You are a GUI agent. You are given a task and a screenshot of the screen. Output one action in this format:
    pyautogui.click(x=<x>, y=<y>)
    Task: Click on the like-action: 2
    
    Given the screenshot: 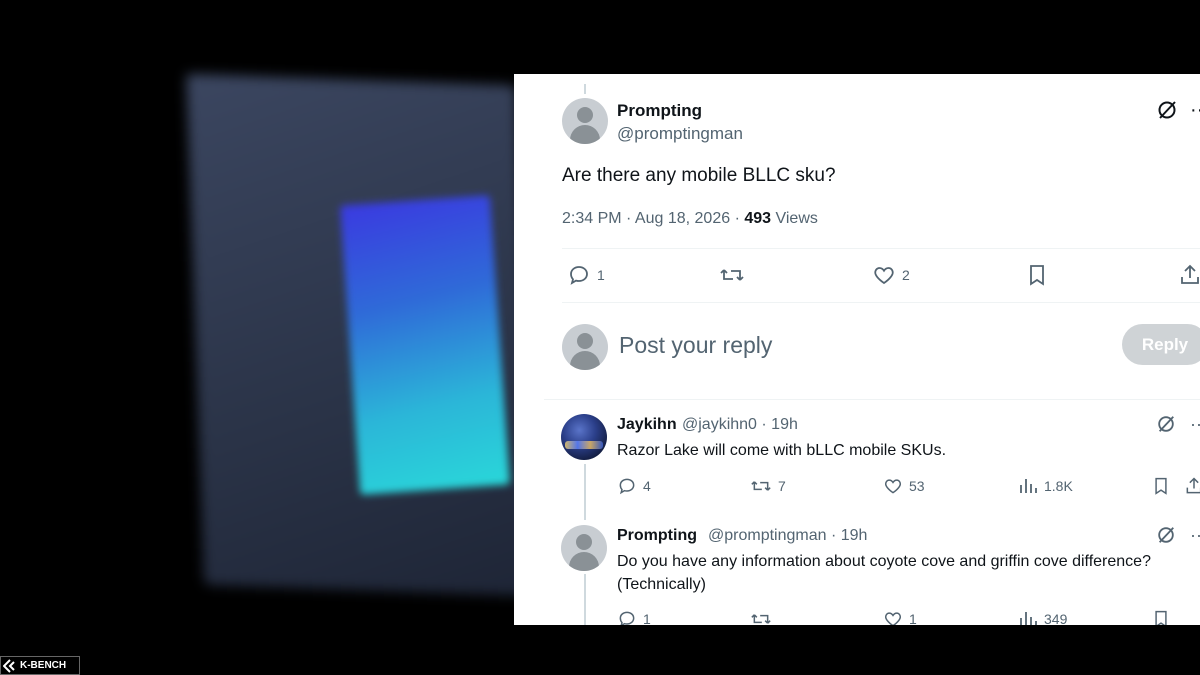 What is the action you would take?
    pyautogui.click(x=891, y=275)
    